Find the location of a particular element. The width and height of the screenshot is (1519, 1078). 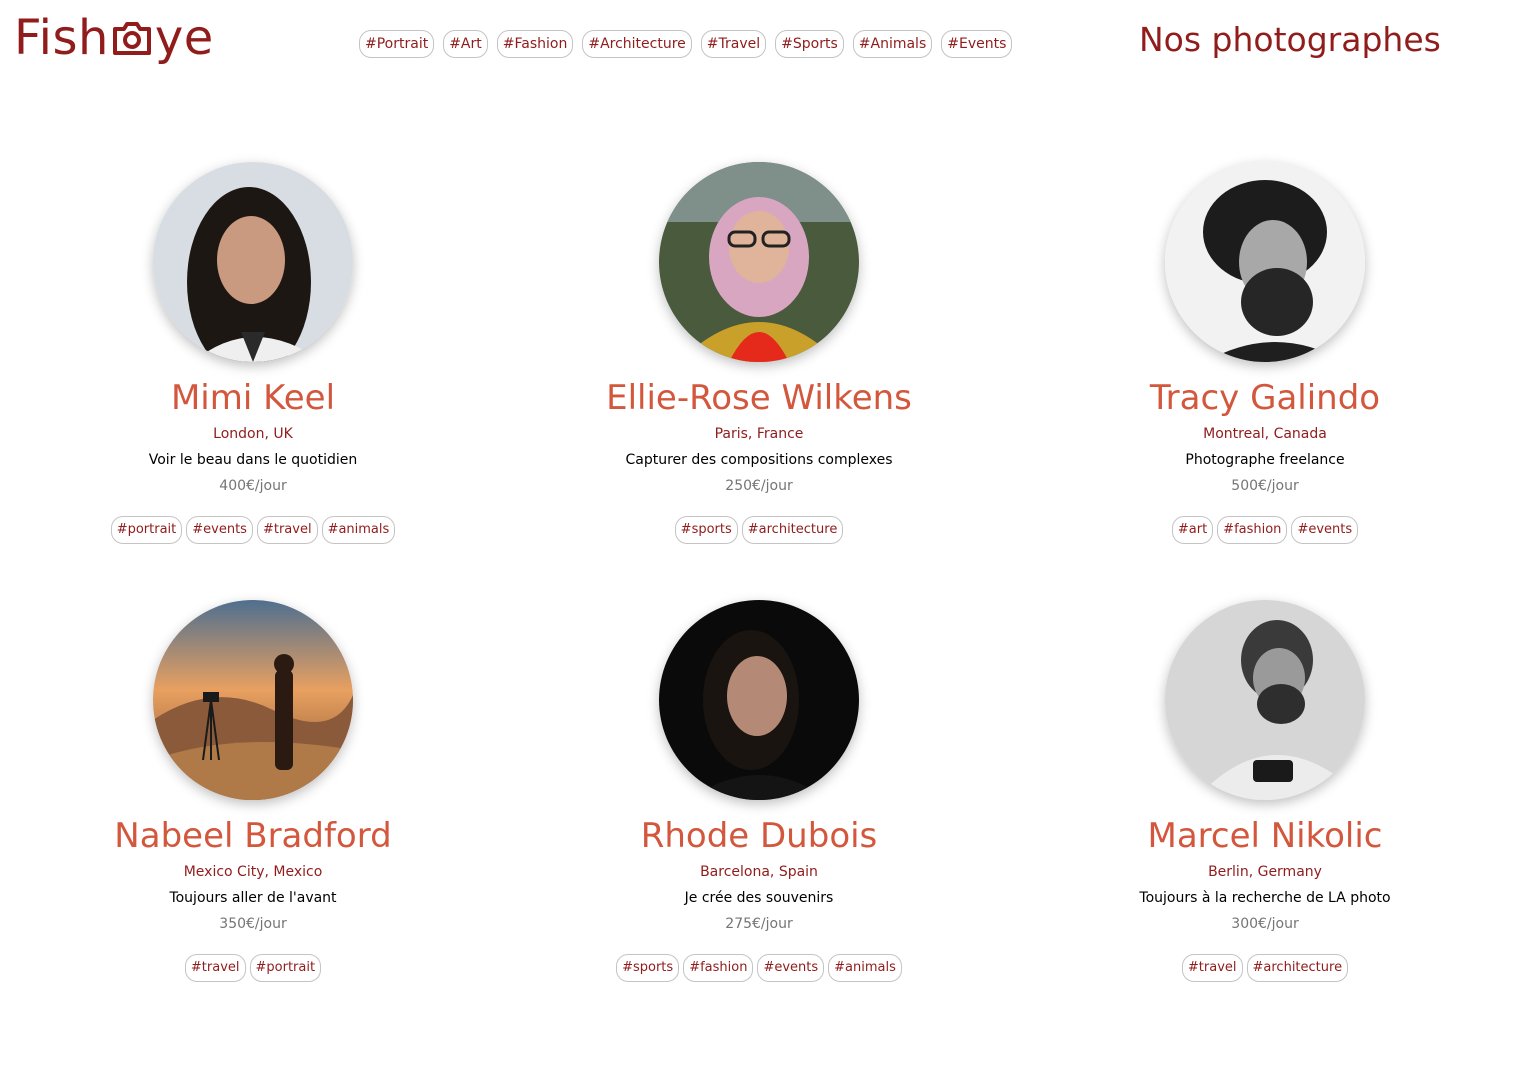

photographer-tags: #sports #fashion #events #animals is located at coordinates (759, 968).